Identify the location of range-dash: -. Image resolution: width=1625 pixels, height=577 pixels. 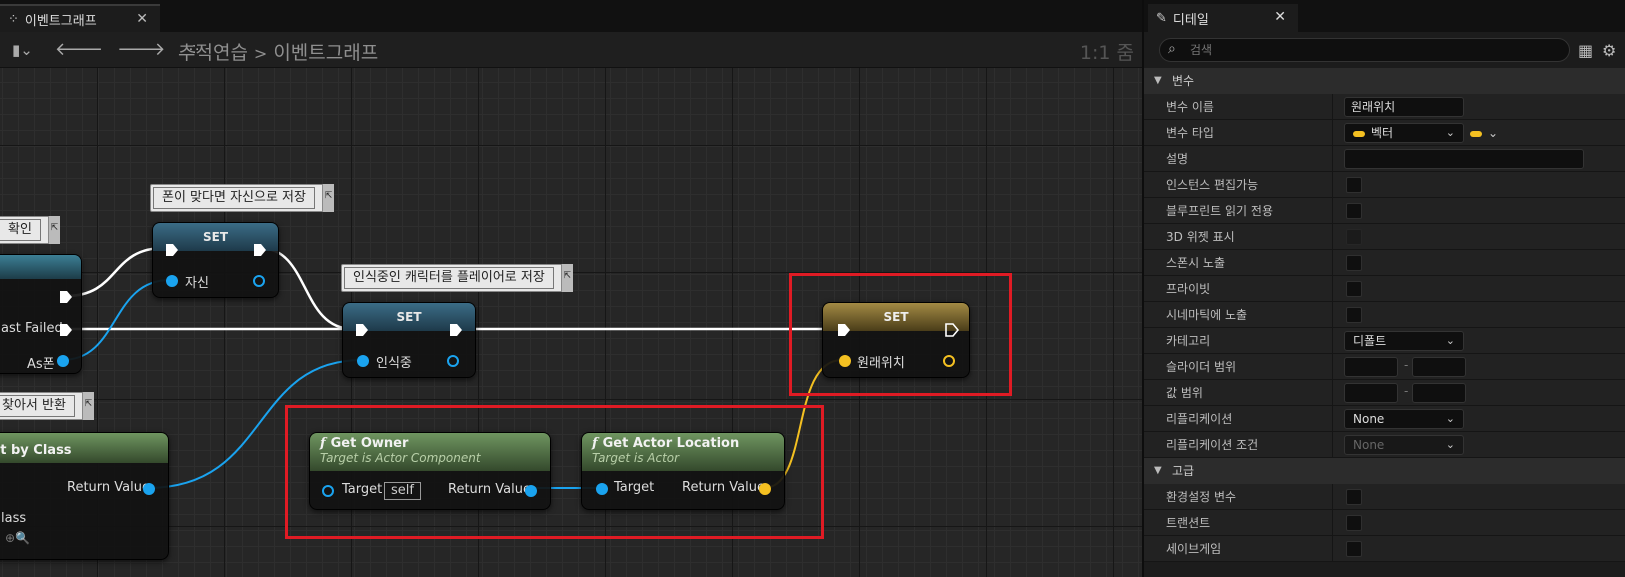
(1406, 391).